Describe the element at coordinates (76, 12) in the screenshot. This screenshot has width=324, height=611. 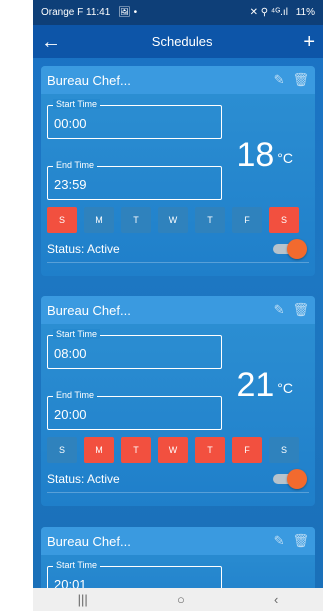
I see `carrier-time: Orange F 11:41` at that location.